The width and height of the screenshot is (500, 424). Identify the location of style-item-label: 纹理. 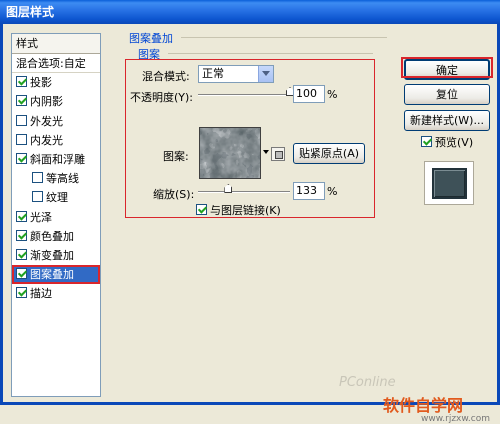
(57, 198).